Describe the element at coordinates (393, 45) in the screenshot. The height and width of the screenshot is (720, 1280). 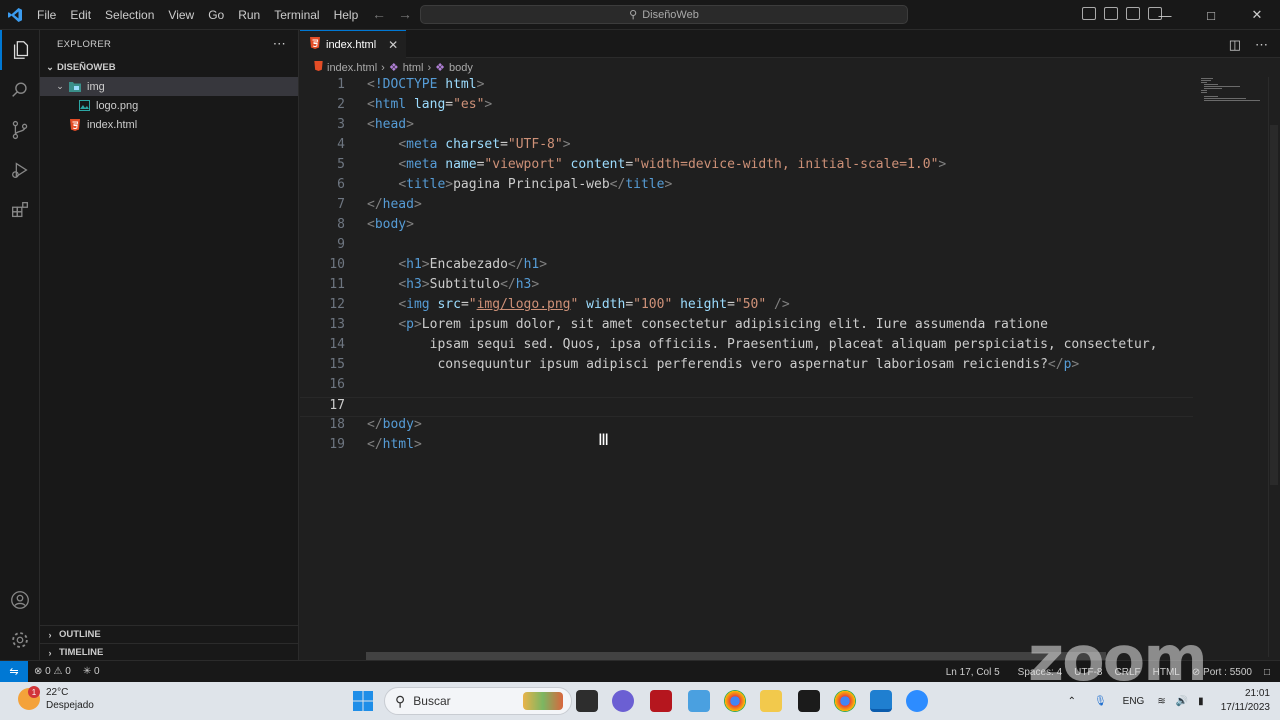
I see `close-tab-icon: ✕` at that location.